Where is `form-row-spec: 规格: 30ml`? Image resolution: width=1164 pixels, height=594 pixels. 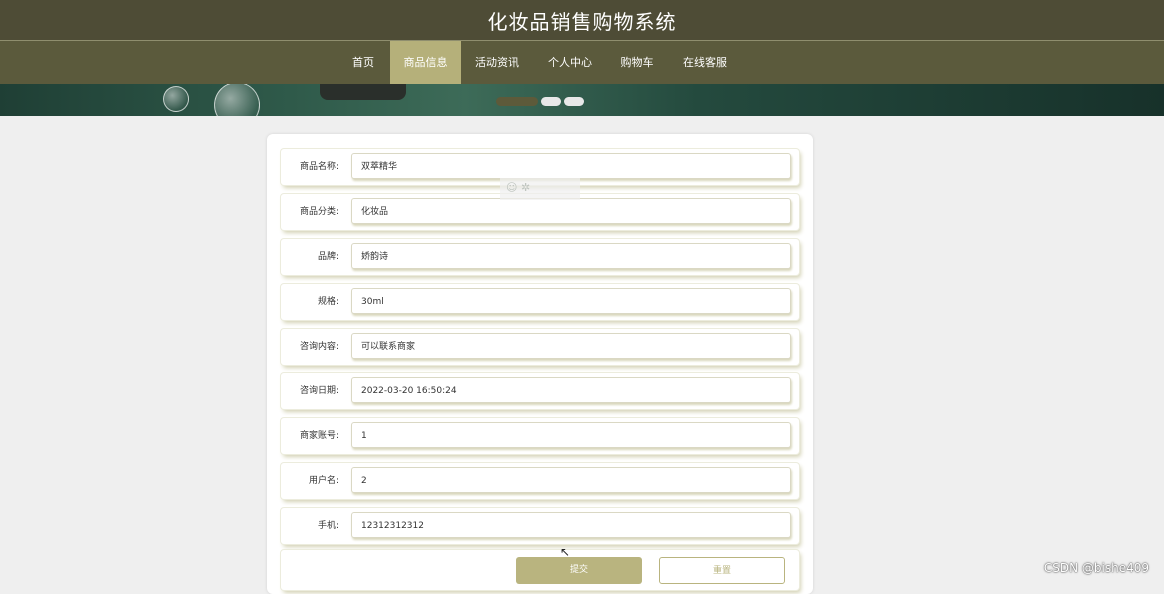 form-row-spec: 规格: 30ml is located at coordinates (540, 302).